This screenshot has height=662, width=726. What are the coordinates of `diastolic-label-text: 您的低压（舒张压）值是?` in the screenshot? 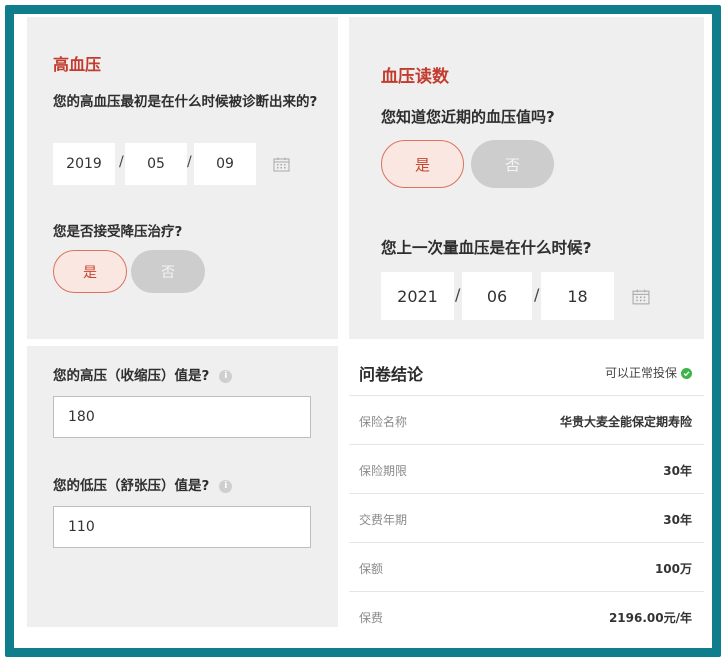 It's located at (131, 486).